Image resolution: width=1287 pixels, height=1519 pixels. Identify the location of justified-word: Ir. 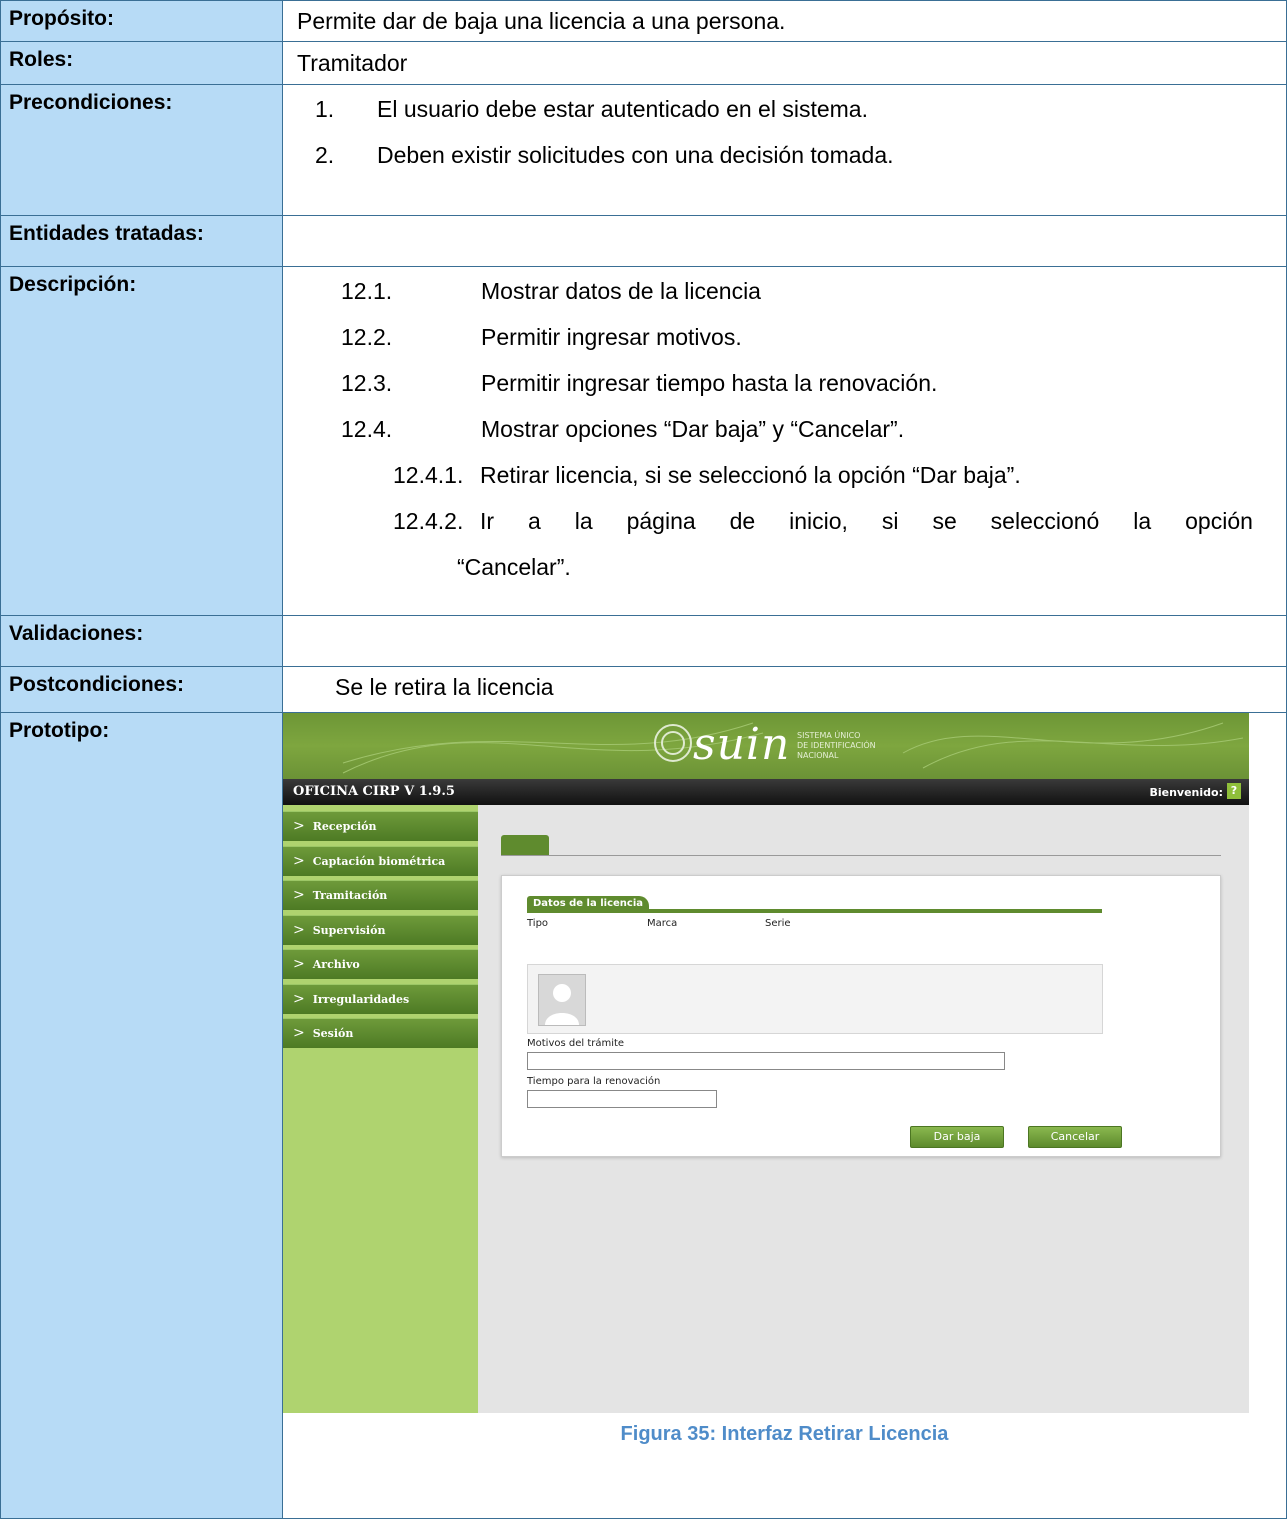
(487, 521).